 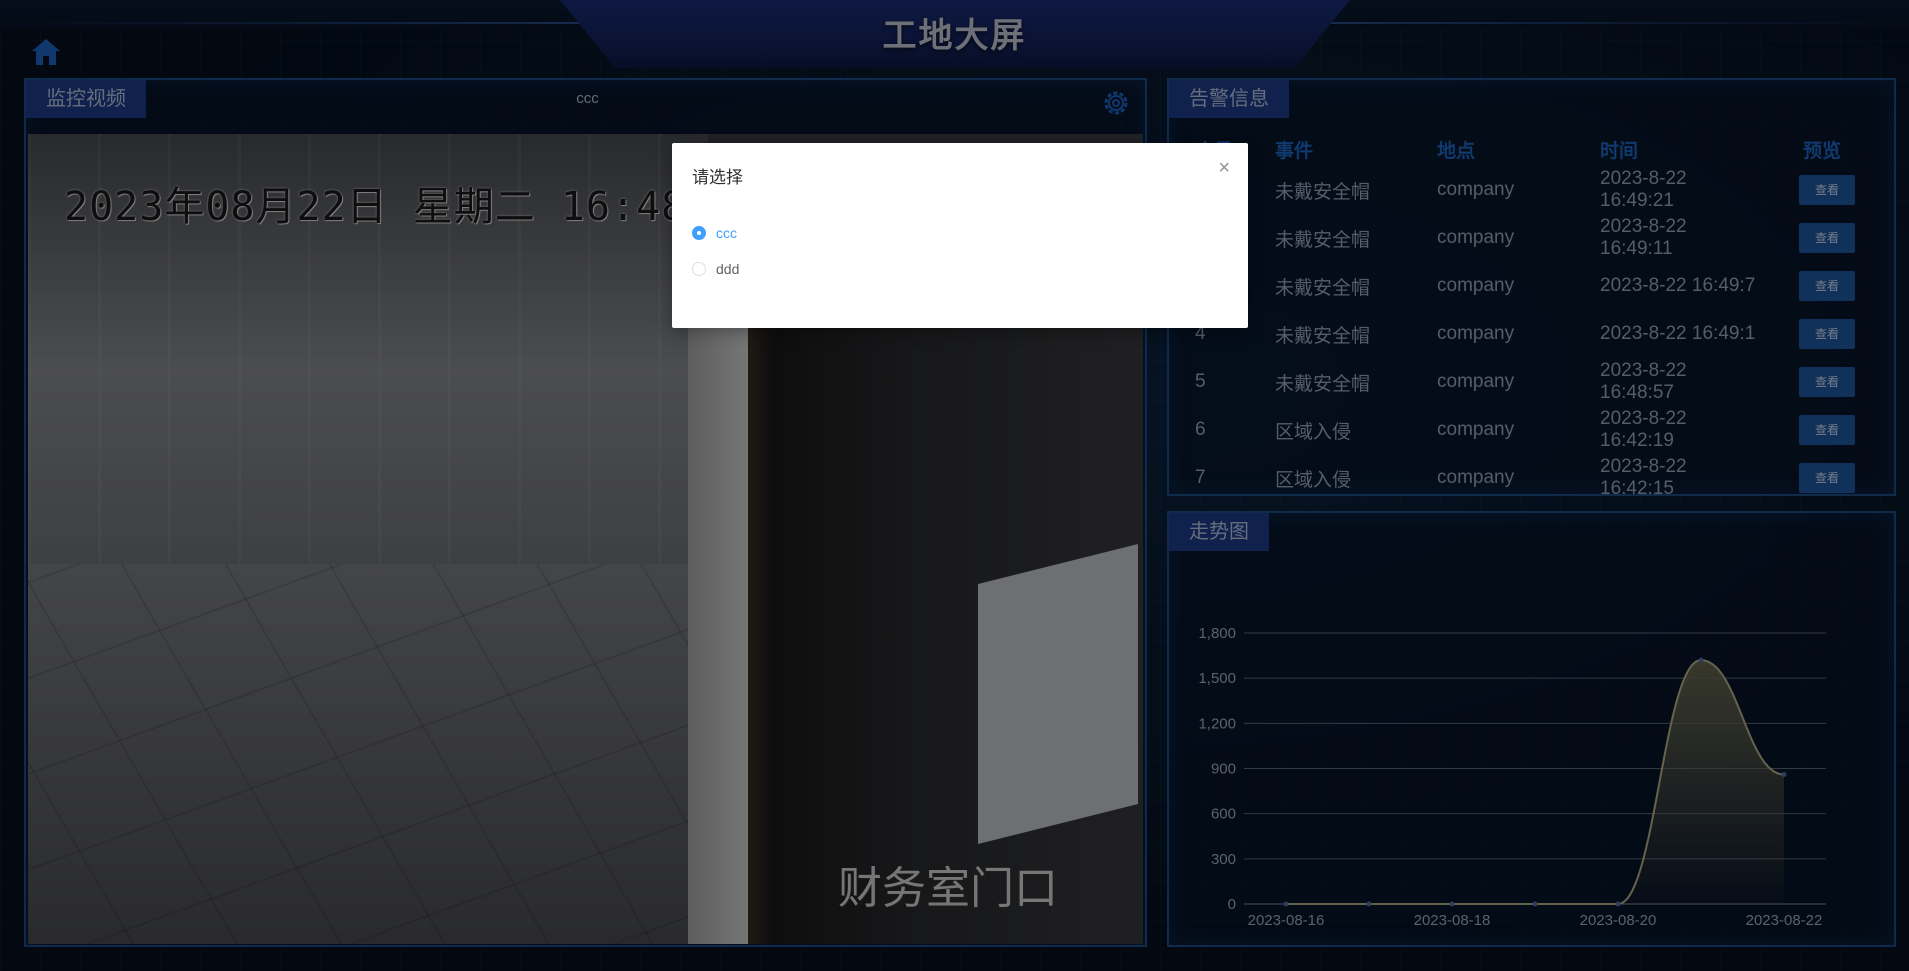 What do you see at coordinates (726, 233) in the screenshot?
I see `radio-label: ccc` at bounding box center [726, 233].